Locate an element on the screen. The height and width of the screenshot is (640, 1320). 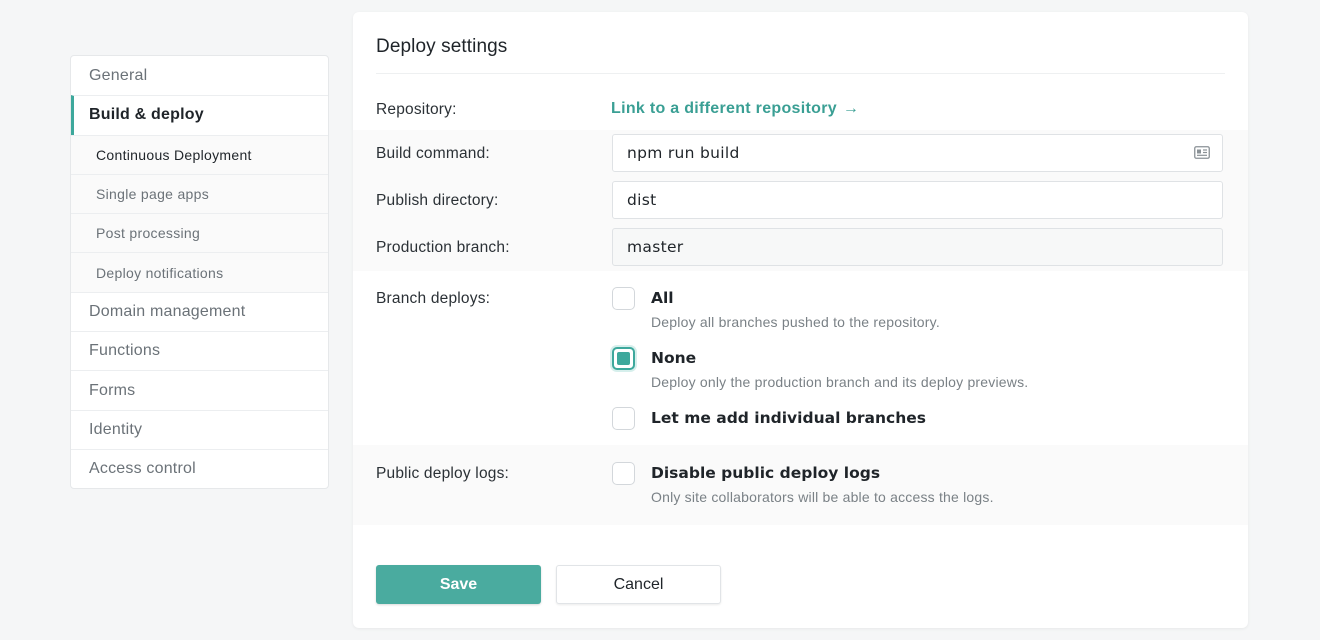
contact-card-icon is located at coordinates (1202, 152).